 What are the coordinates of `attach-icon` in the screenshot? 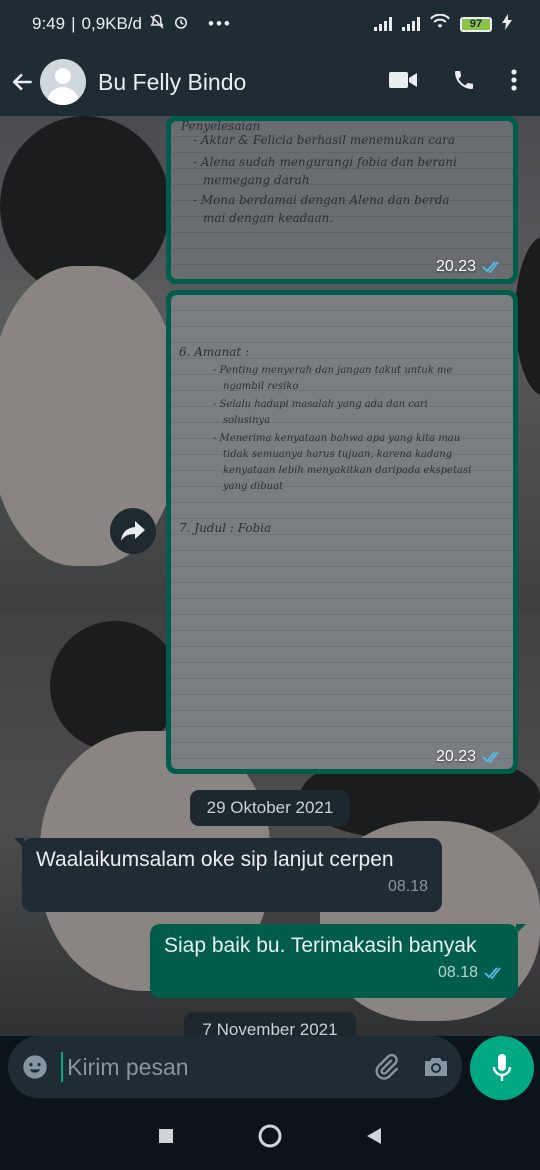 It's located at (387, 1066).